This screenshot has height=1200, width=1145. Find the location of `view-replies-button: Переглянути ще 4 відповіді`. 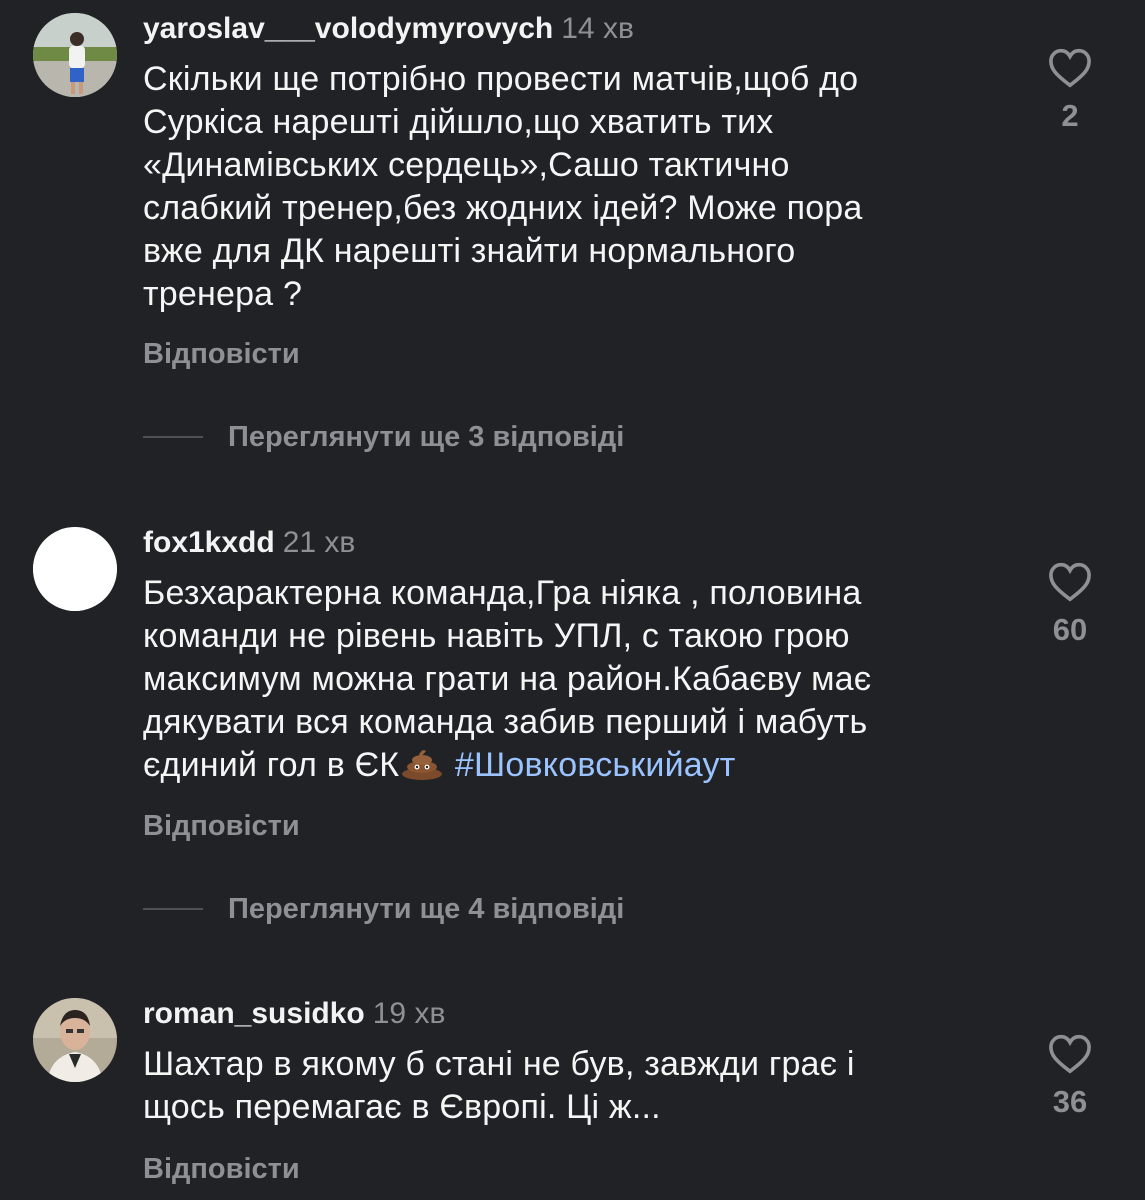

view-replies-button: Переглянути ще 4 відповіді is located at coordinates (383, 909).